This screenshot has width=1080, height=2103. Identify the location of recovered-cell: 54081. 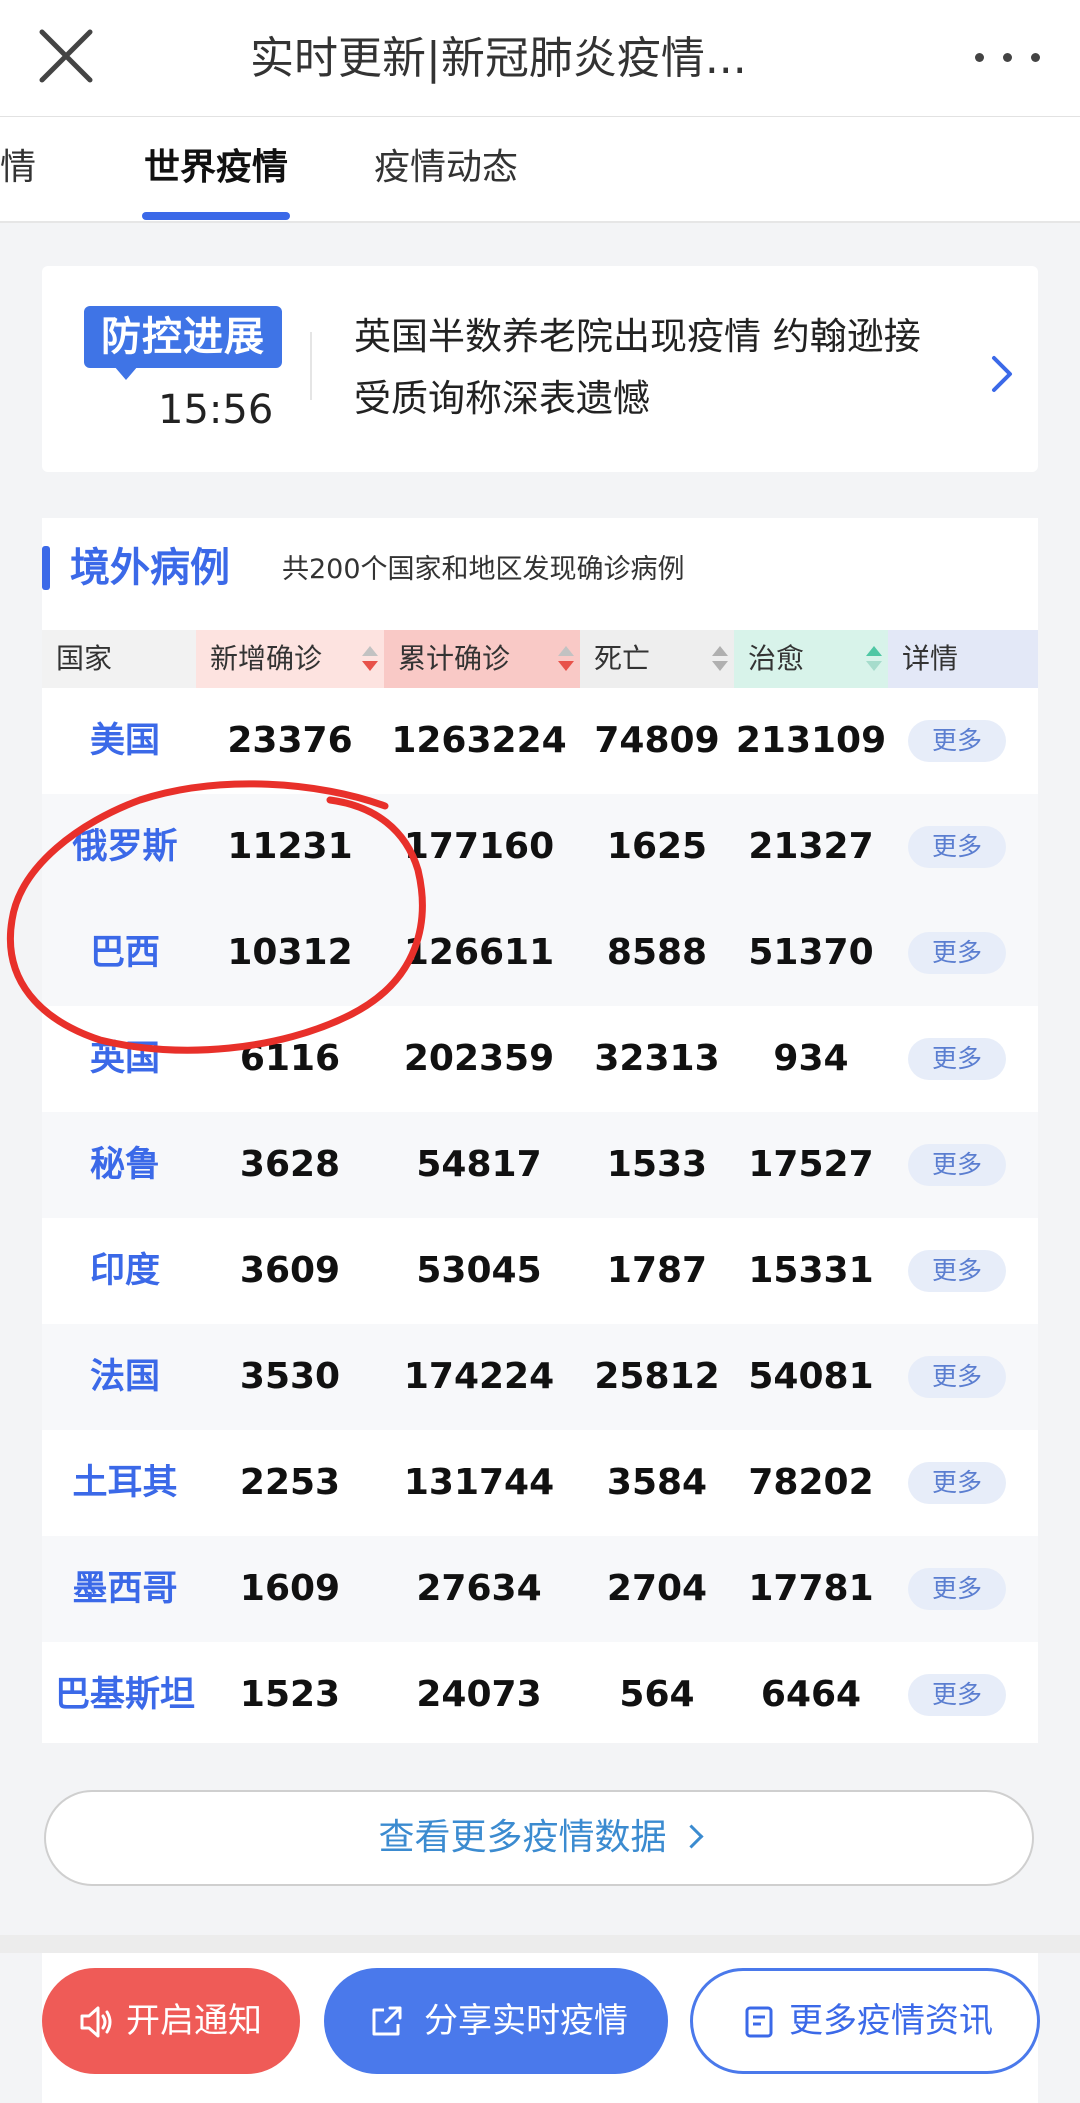
(811, 1376).